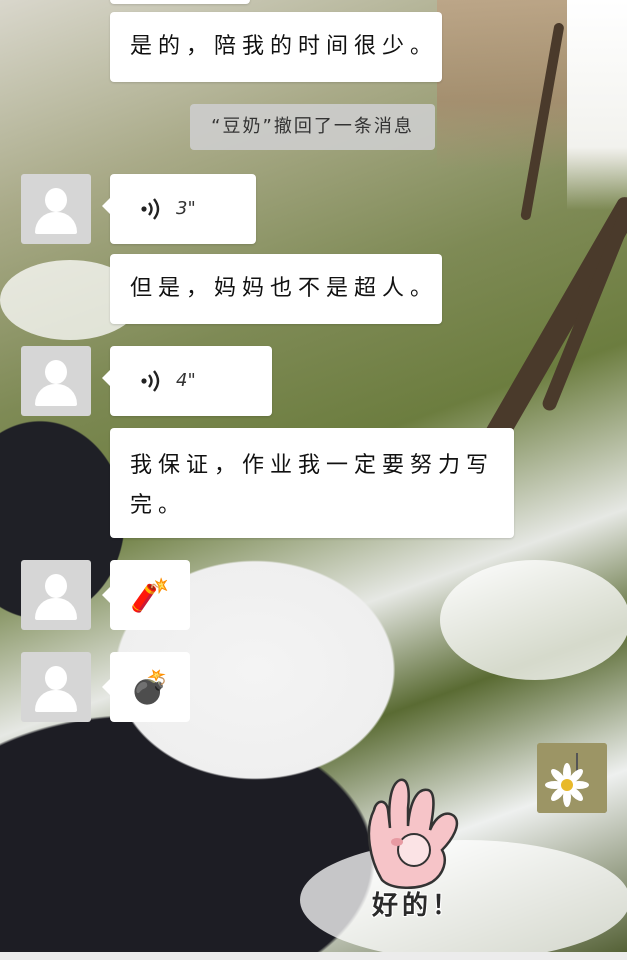 Image resolution: width=627 pixels, height=960 pixels. I want to click on message-text: 但是，妈妈也不是超人。, so click(284, 288).